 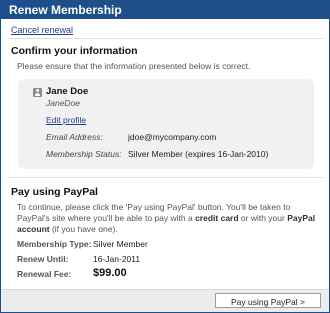 I want to click on membership-type-label: Membership Type:, so click(x=54, y=244).